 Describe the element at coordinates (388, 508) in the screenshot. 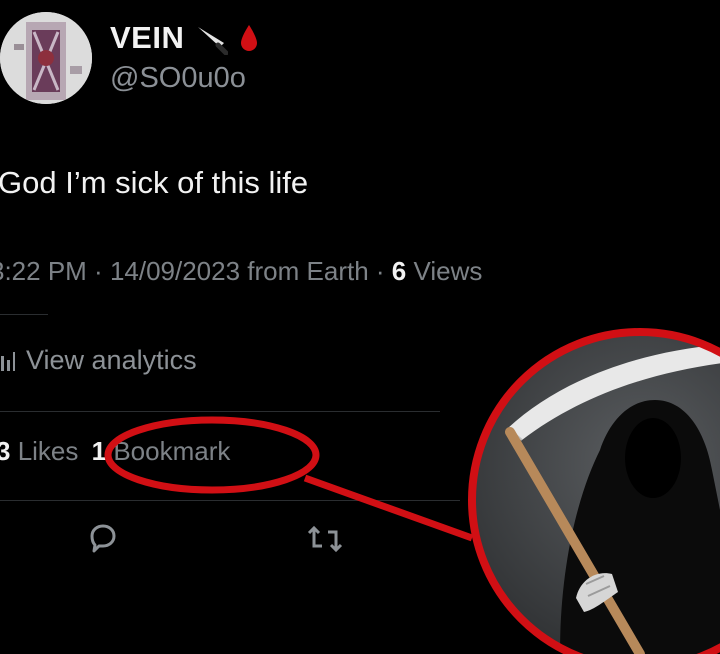

I see `highlight-connector-line` at that location.